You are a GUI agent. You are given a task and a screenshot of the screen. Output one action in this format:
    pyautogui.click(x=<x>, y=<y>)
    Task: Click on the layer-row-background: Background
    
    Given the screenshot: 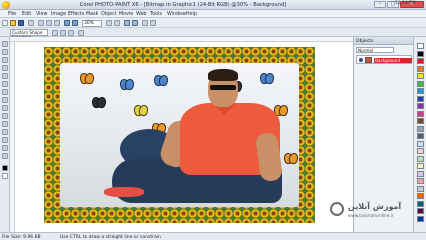 What is the action you would take?
    pyautogui.click(x=384, y=59)
    